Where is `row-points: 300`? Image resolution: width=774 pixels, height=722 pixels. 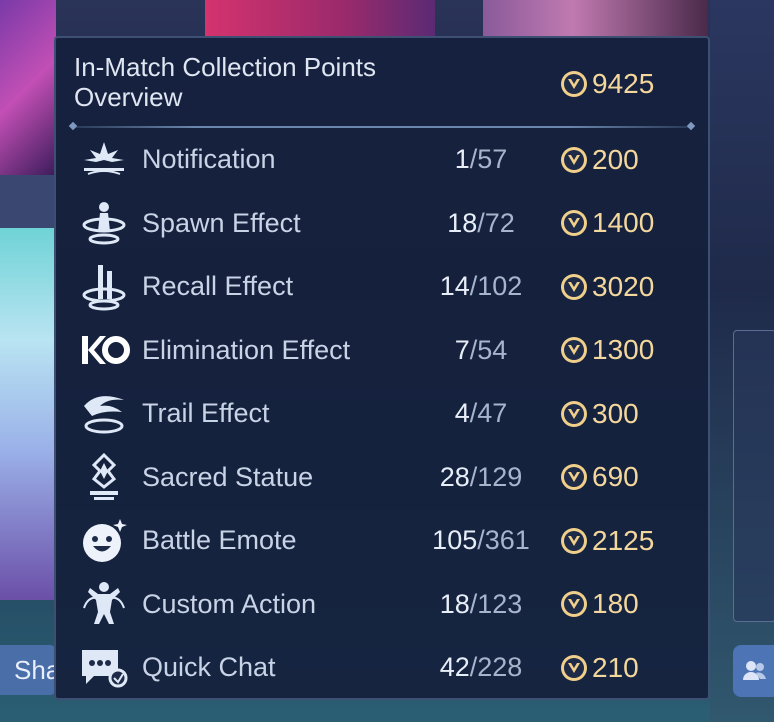
row-points: 300 is located at coordinates (599, 414).